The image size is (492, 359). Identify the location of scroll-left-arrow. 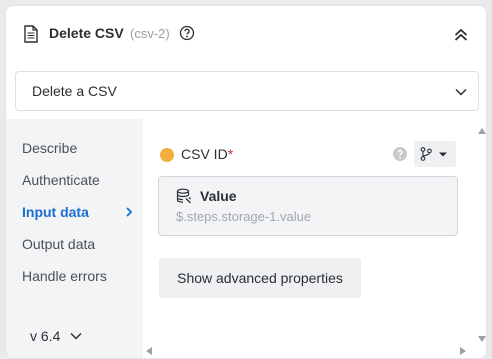
(149, 351).